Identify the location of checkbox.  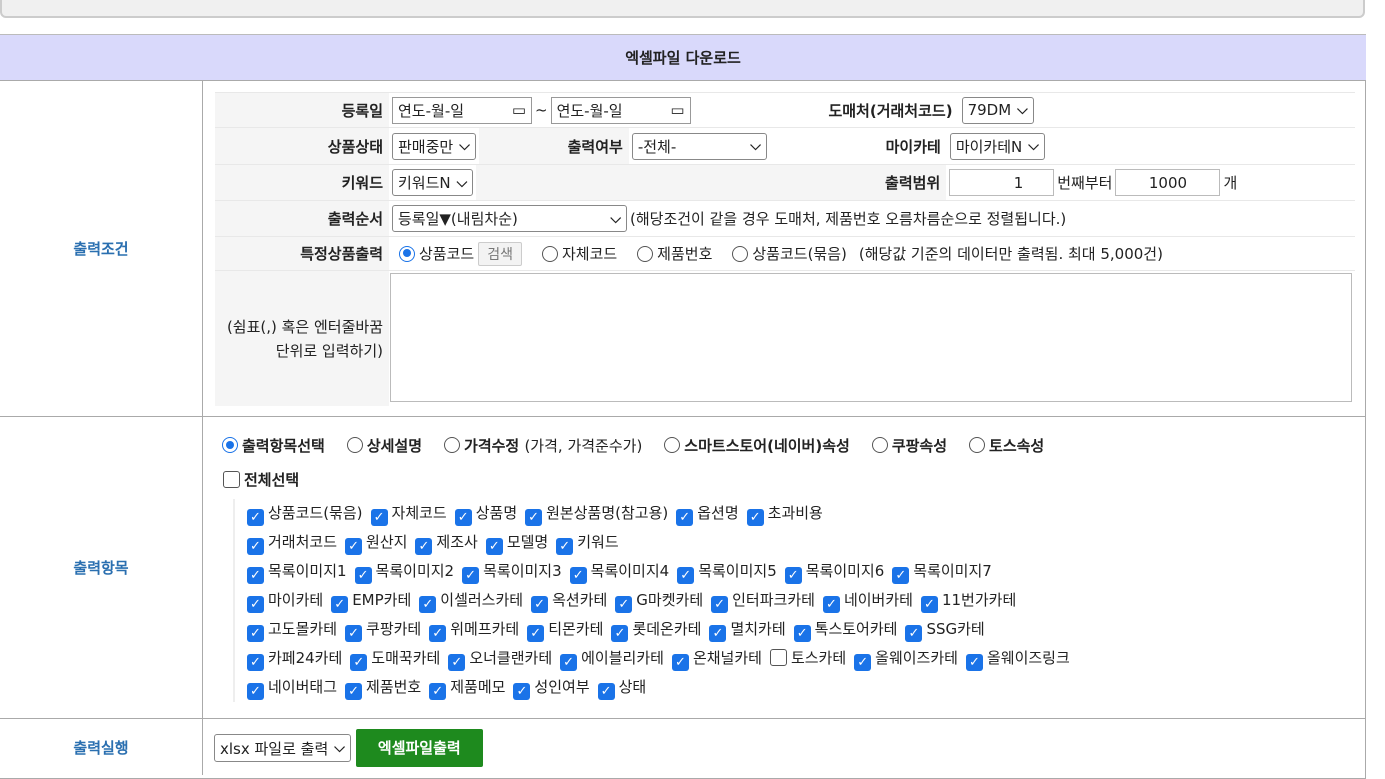
(778, 657).